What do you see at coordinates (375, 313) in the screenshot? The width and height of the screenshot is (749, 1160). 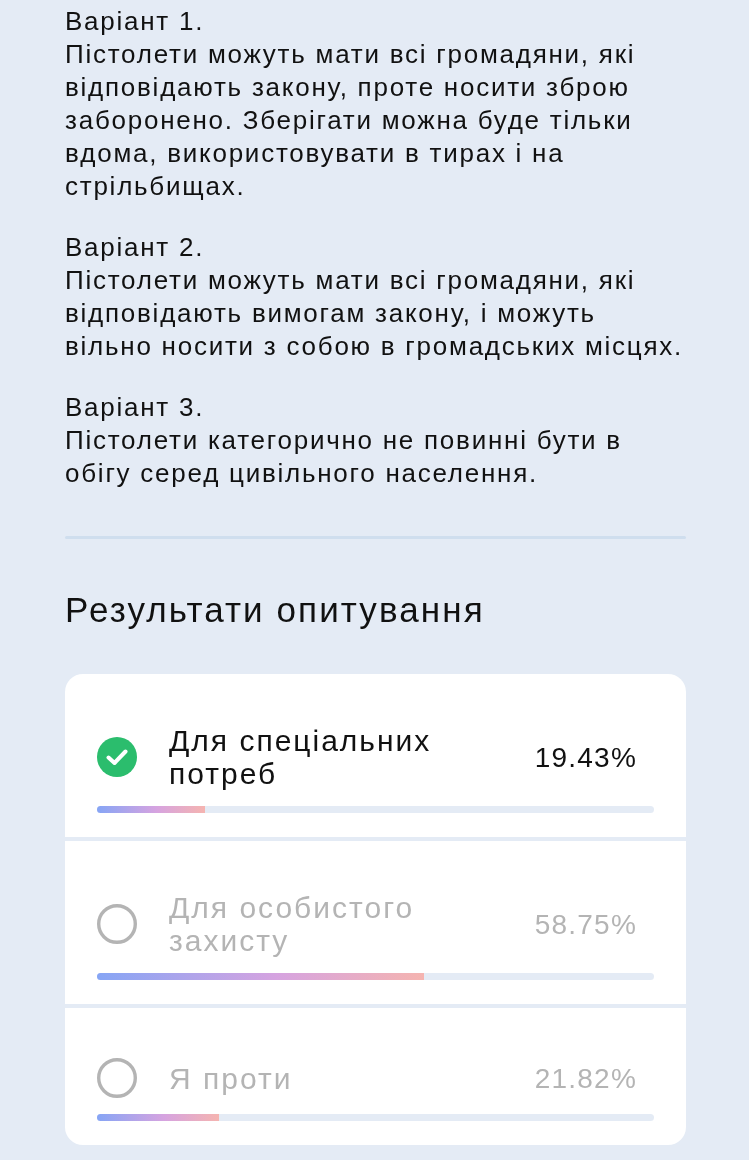 I see `variant-text: Пістолети можуть мати всі громадяни, які відповідають вимогам закону, і можуть вільно носити з собою в громадських місцях.` at bounding box center [375, 313].